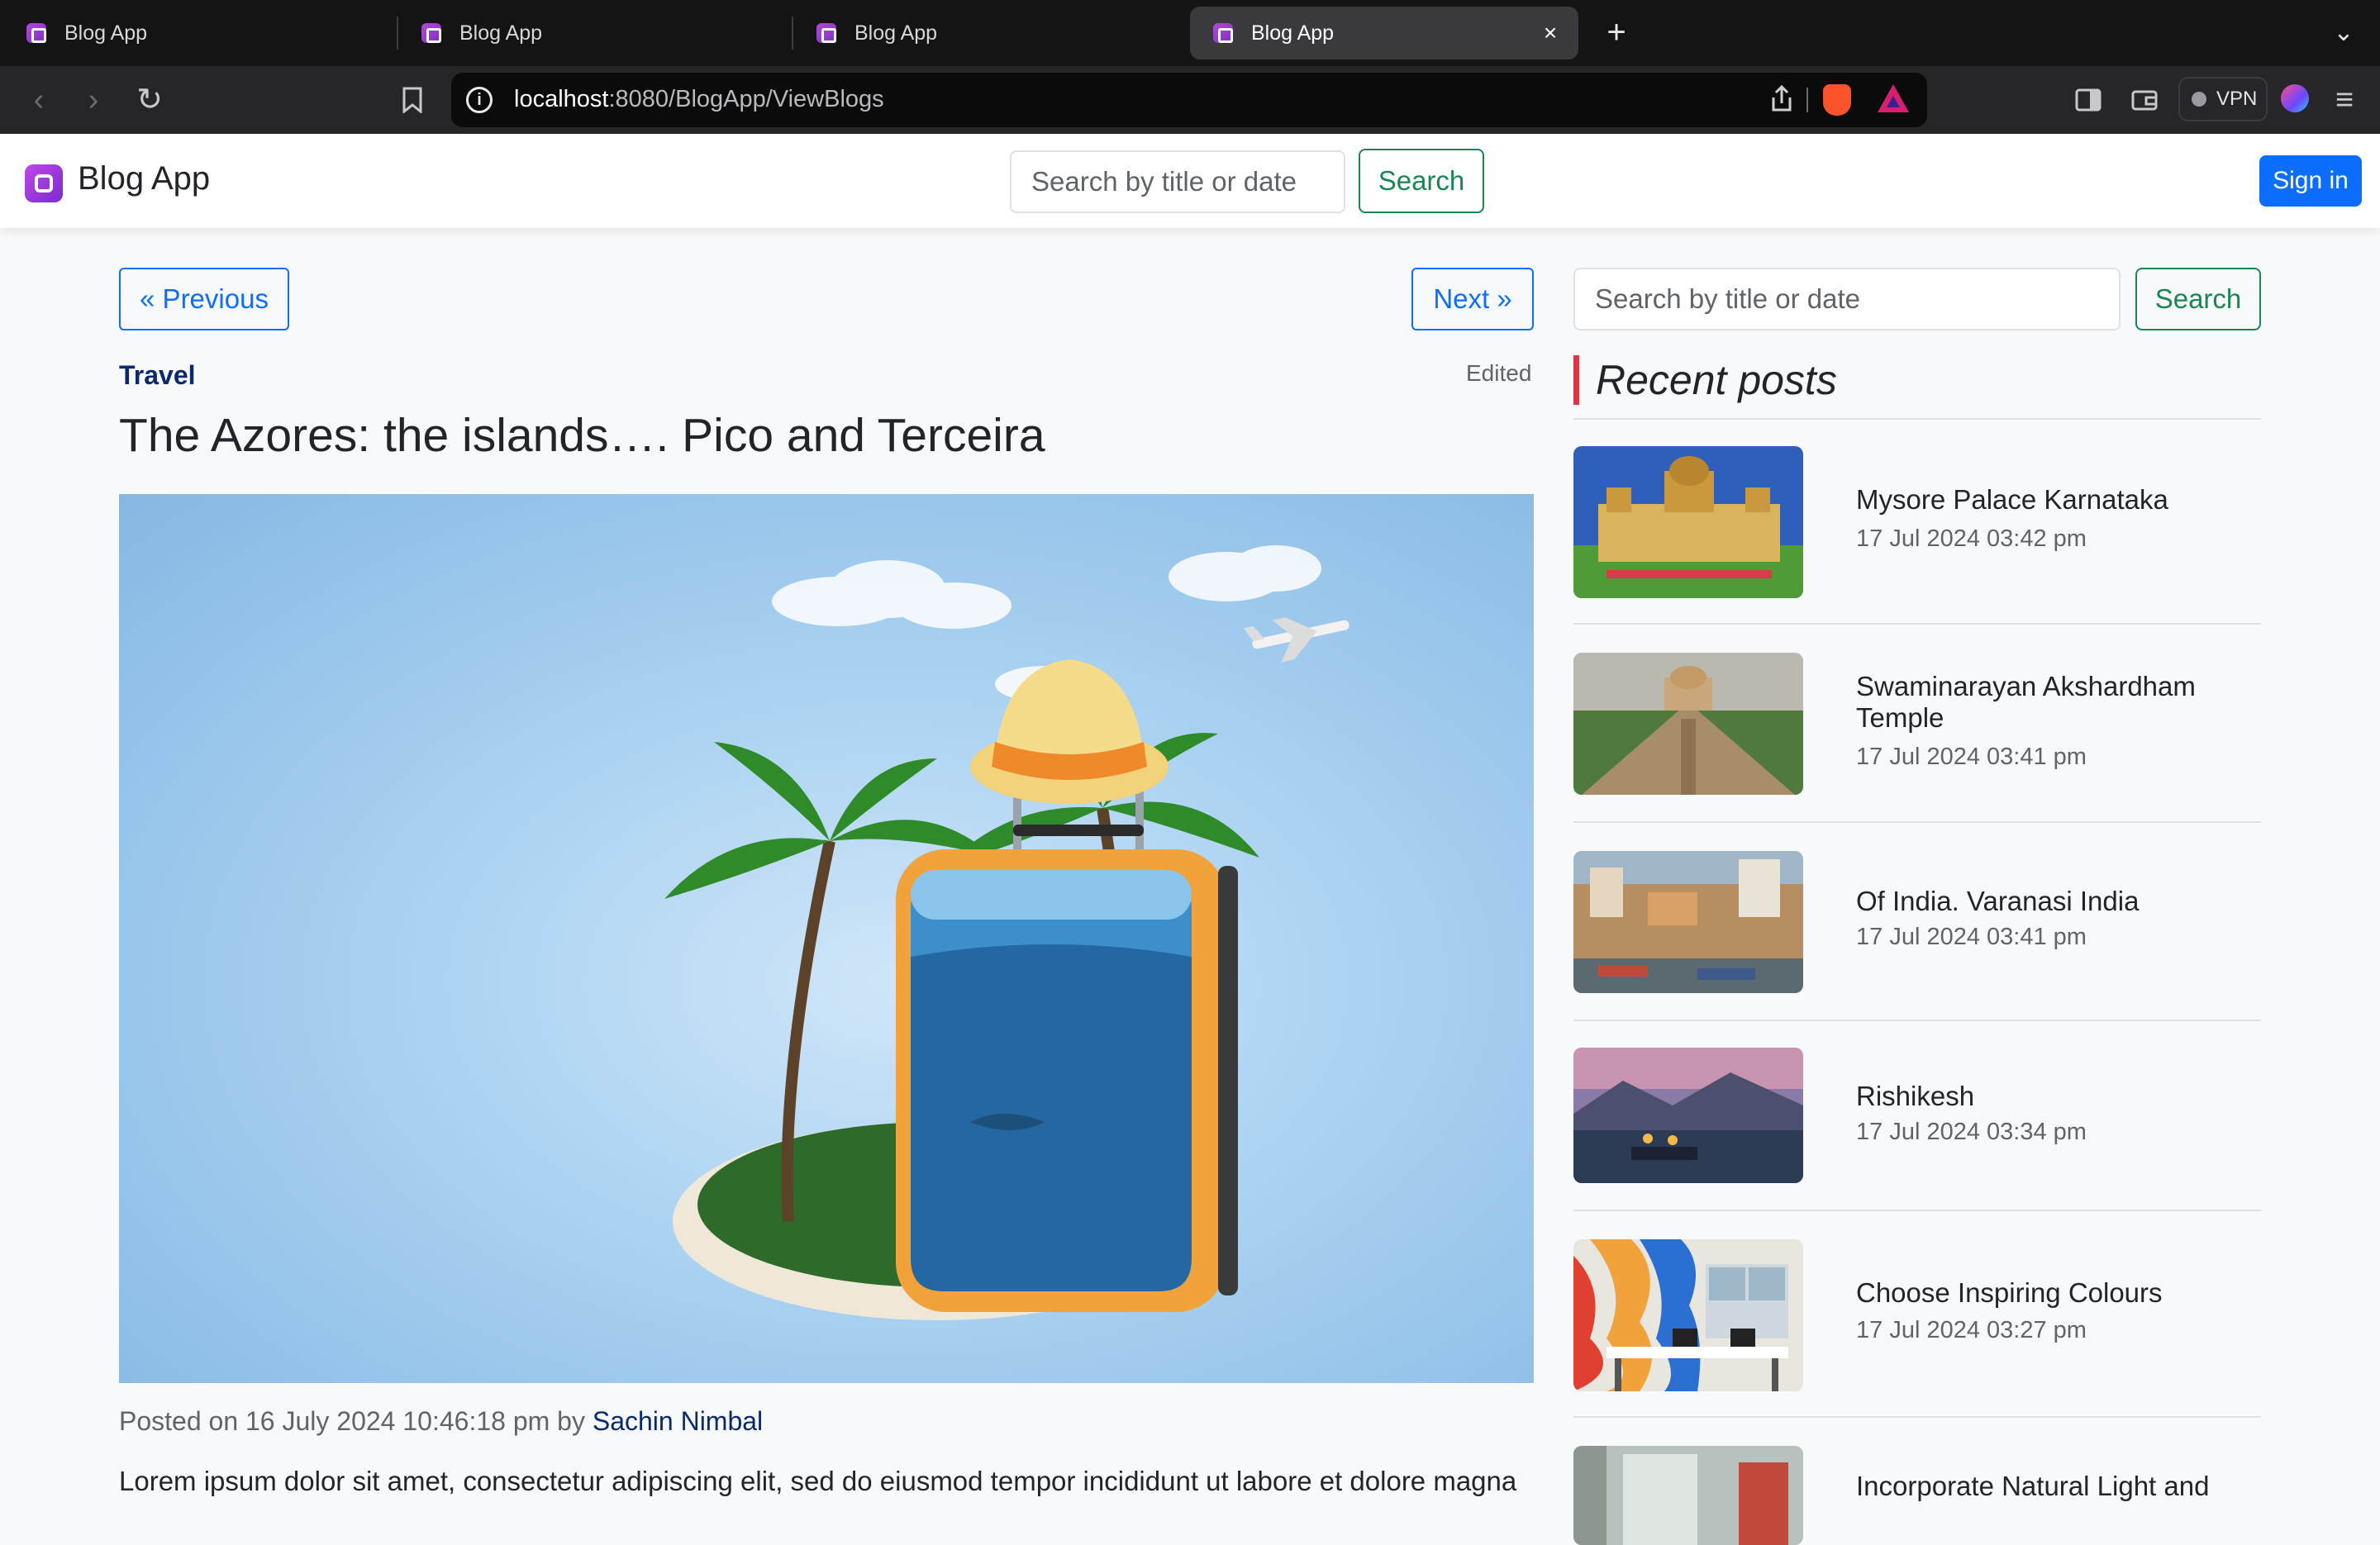  I want to click on recent-post-date: 17 Jul 2024 03:34 pm, so click(1971, 1132).